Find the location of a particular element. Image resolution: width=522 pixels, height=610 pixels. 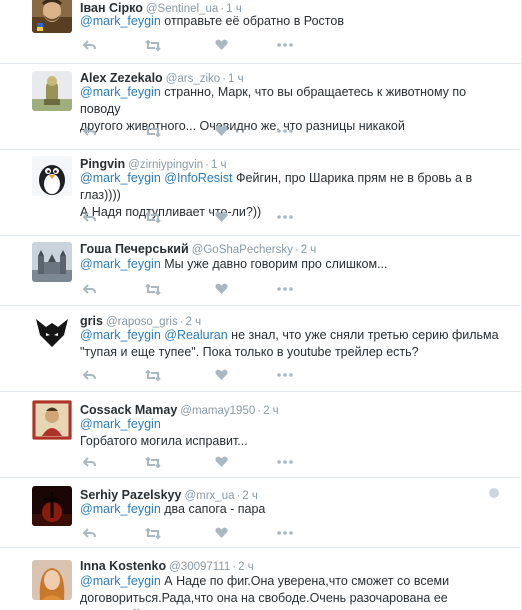

cossack-portrait-avatar is located at coordinates (52, 16).